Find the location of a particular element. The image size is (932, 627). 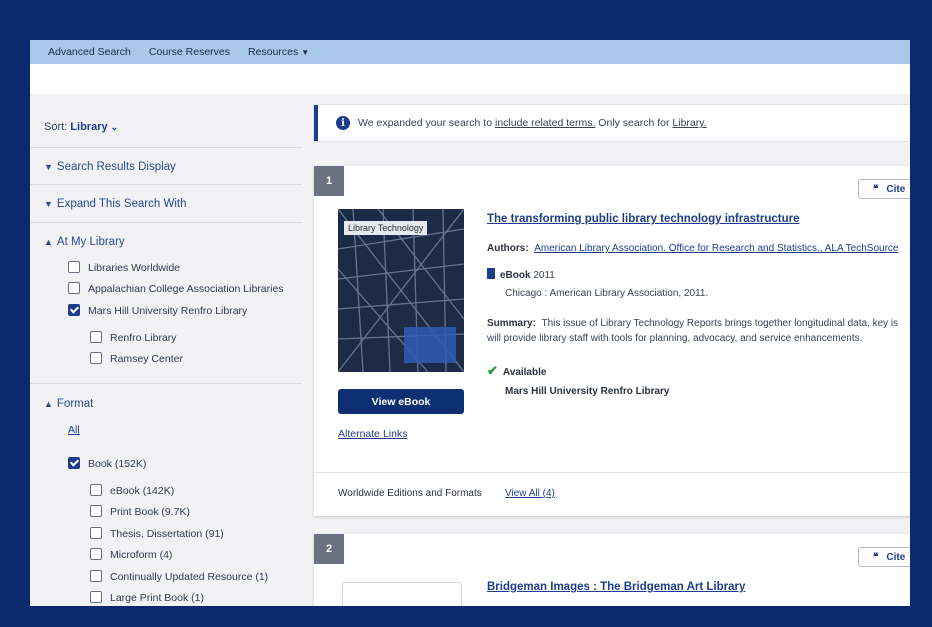

notice-prefix: We expanded your search to is located at coordinates (425, 123).